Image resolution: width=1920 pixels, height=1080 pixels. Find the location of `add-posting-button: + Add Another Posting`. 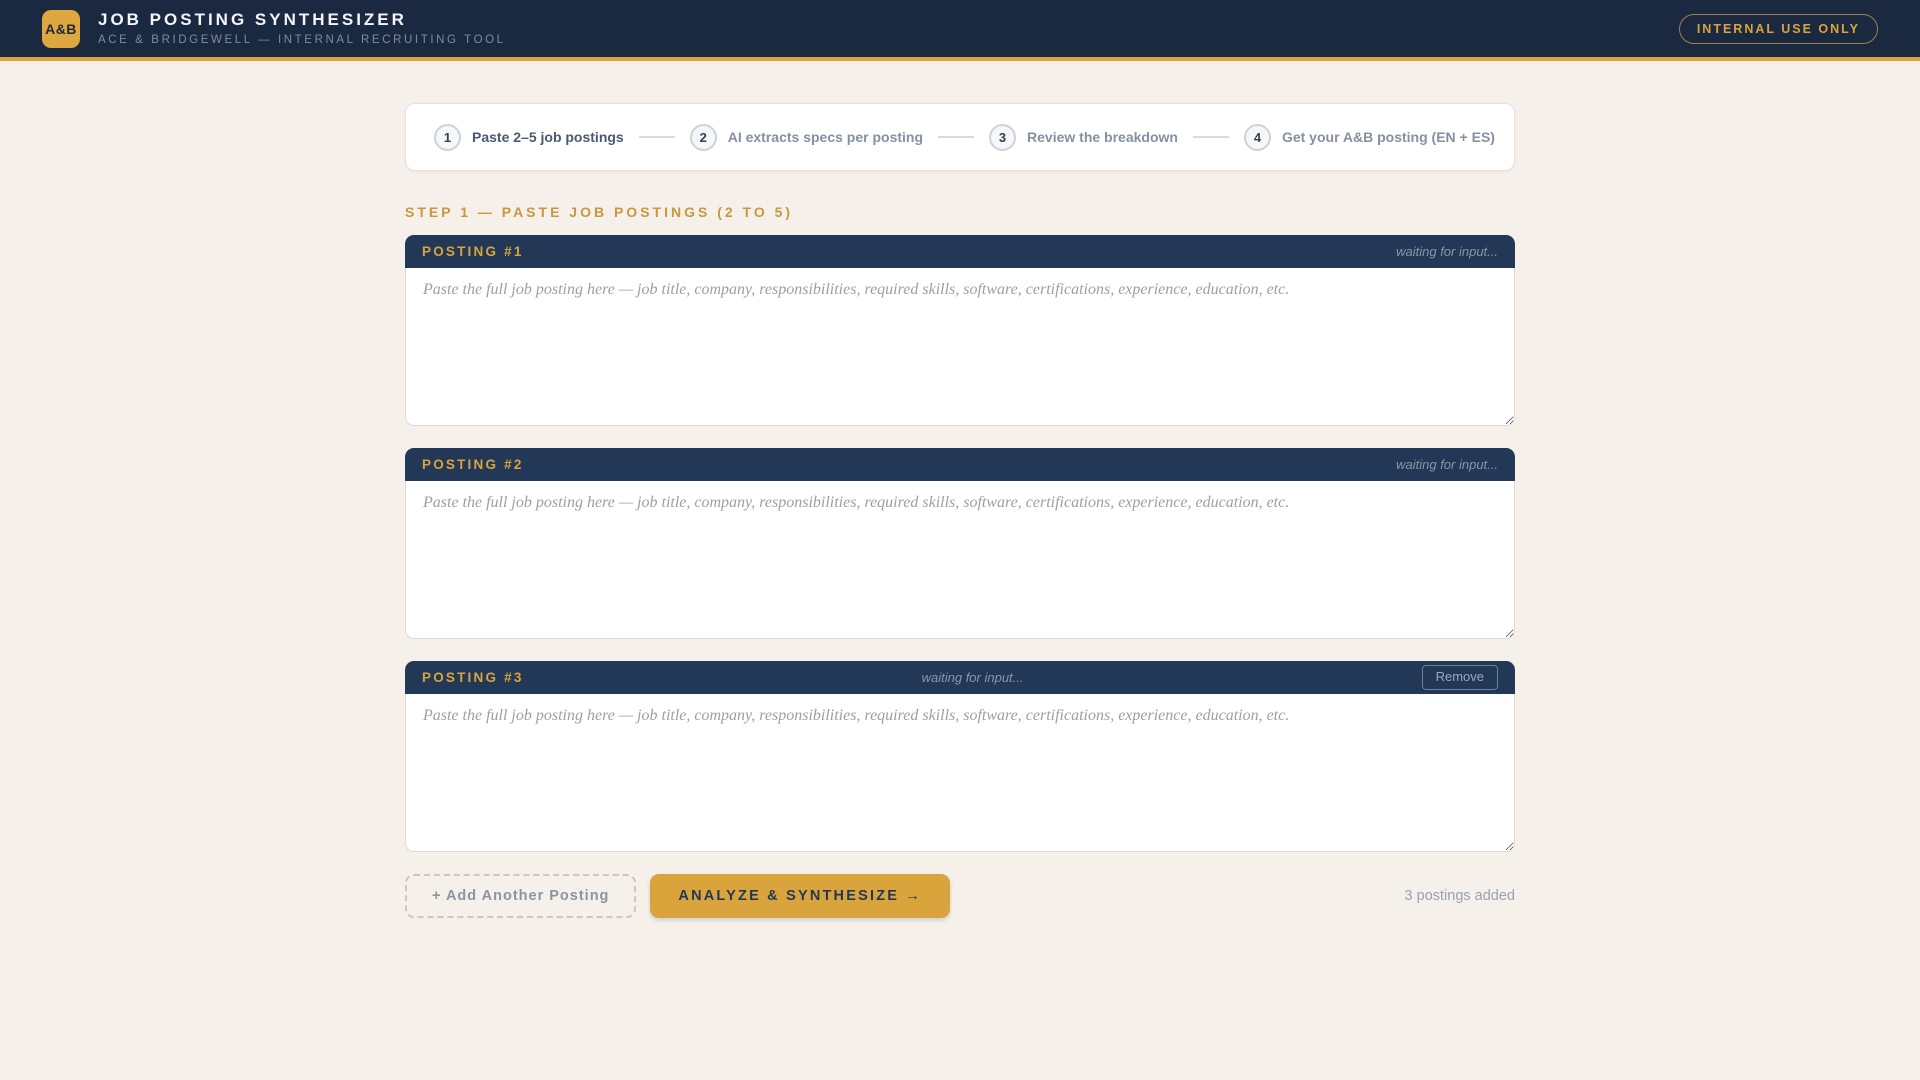

add-posting-button: + Add Another Posting is located at coordinates (521, 896).